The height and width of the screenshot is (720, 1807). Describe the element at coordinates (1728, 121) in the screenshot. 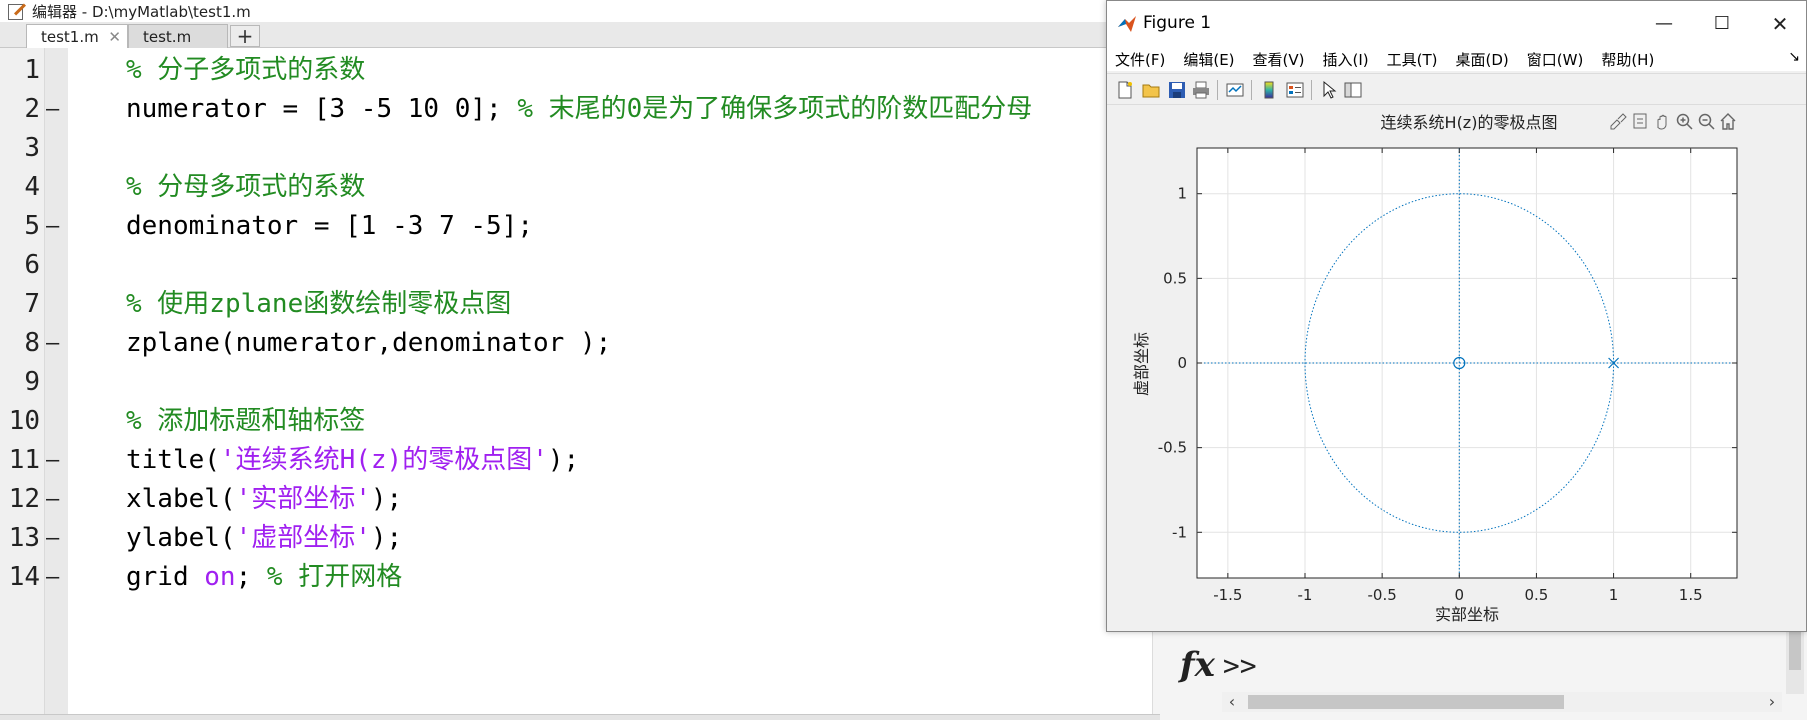

I see `home-icon` at that location.